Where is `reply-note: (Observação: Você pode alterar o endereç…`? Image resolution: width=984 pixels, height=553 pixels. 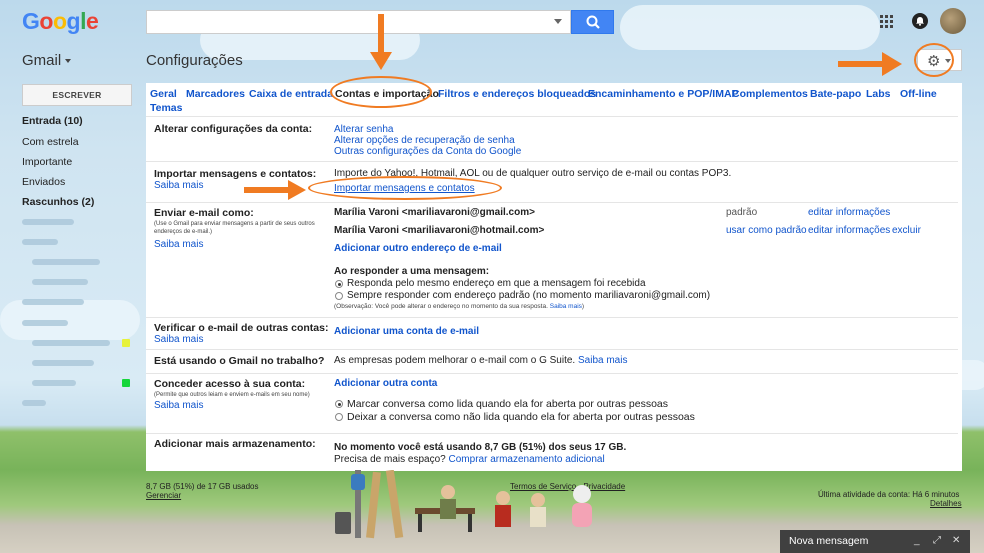
reply-note: (Observação: Você pode alterar o endereç… is located at coordinates (459, 306).